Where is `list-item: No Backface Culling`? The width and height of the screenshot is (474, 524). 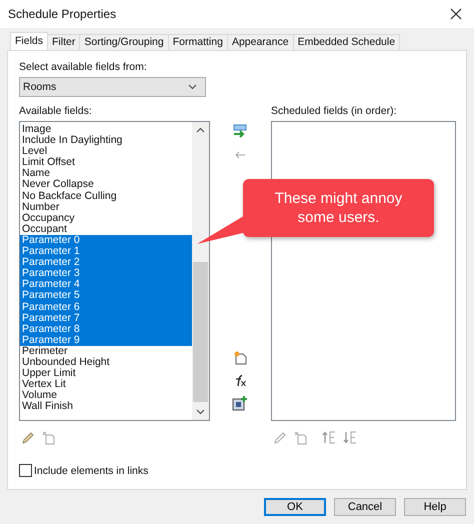
list-item: No Backface Culling is located at coordinates (106, 196).